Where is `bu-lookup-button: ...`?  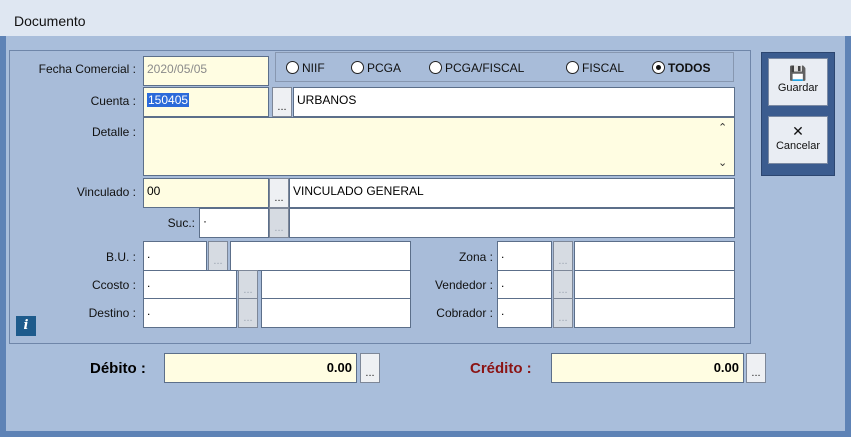
bu-lookup-button: ... is located at coordinates (218, 256).